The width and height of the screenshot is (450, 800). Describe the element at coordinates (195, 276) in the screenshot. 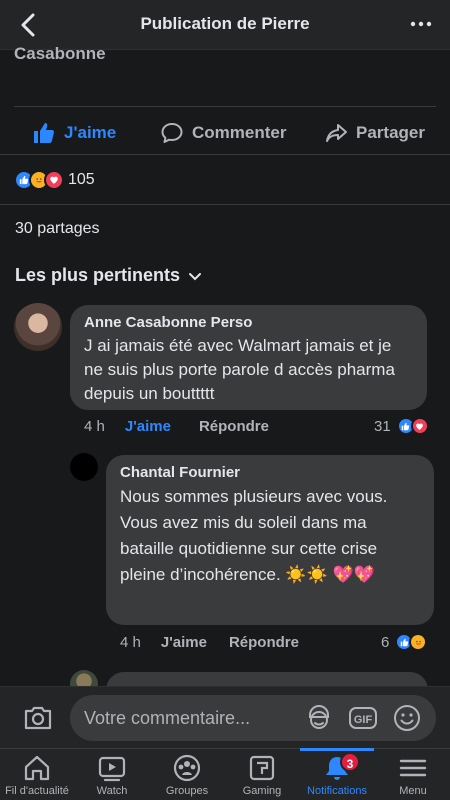

I see `chevron-down-icon` at that location.